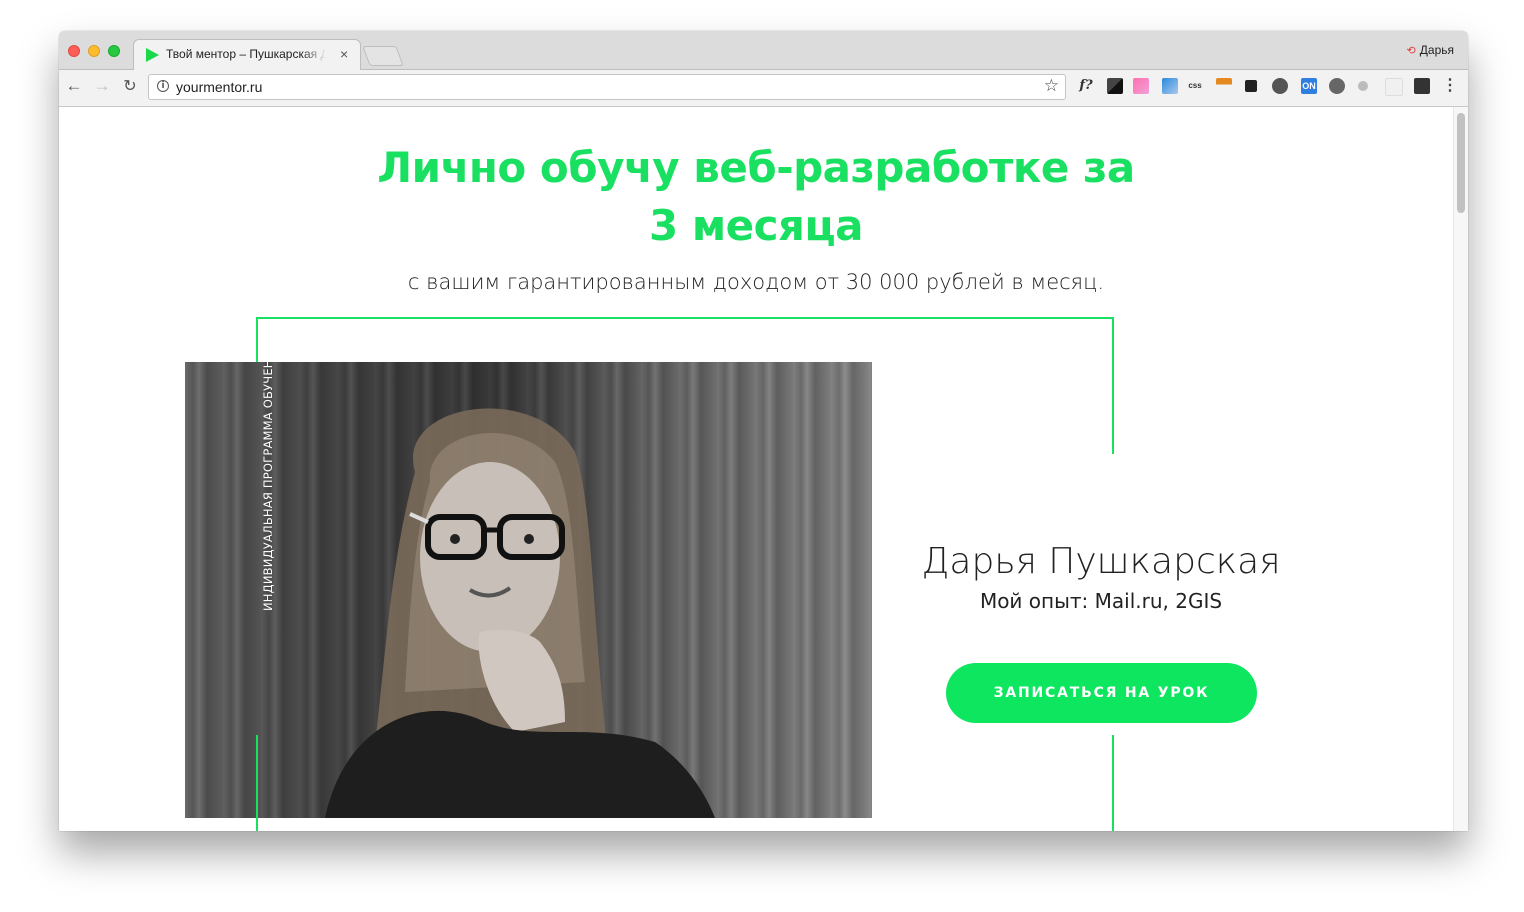  What do you see at coordinates (685, 318) in the screenshot?
I see `frame-top-line` at bounding box center [685, 318].